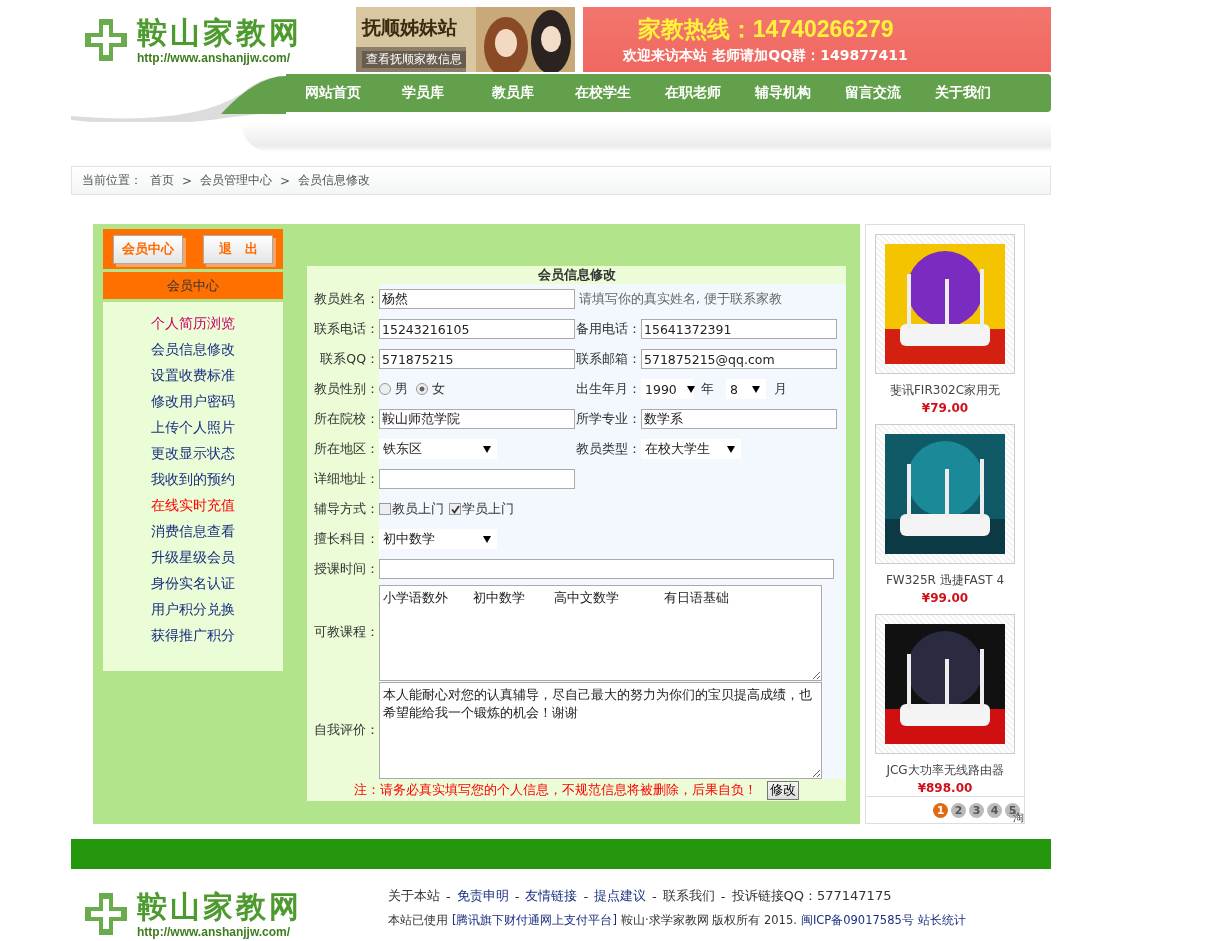 This screenshot has height=941, width=1221. I want to click on menu-header: 会员中心, so click(193, 285).